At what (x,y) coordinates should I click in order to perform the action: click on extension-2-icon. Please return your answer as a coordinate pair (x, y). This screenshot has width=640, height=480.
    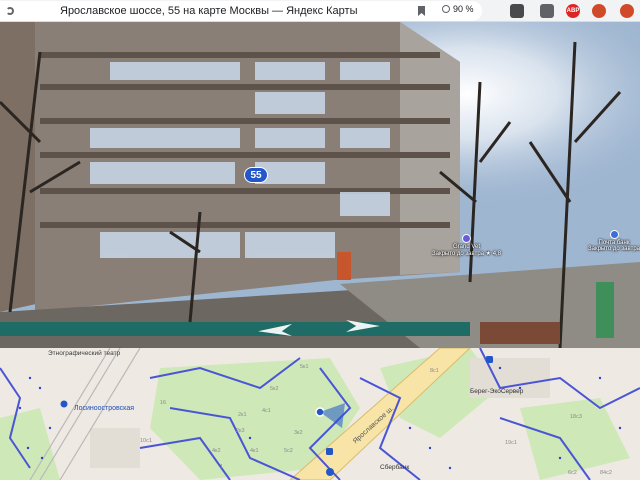
    Looking at the image, I should click on (547, 11).